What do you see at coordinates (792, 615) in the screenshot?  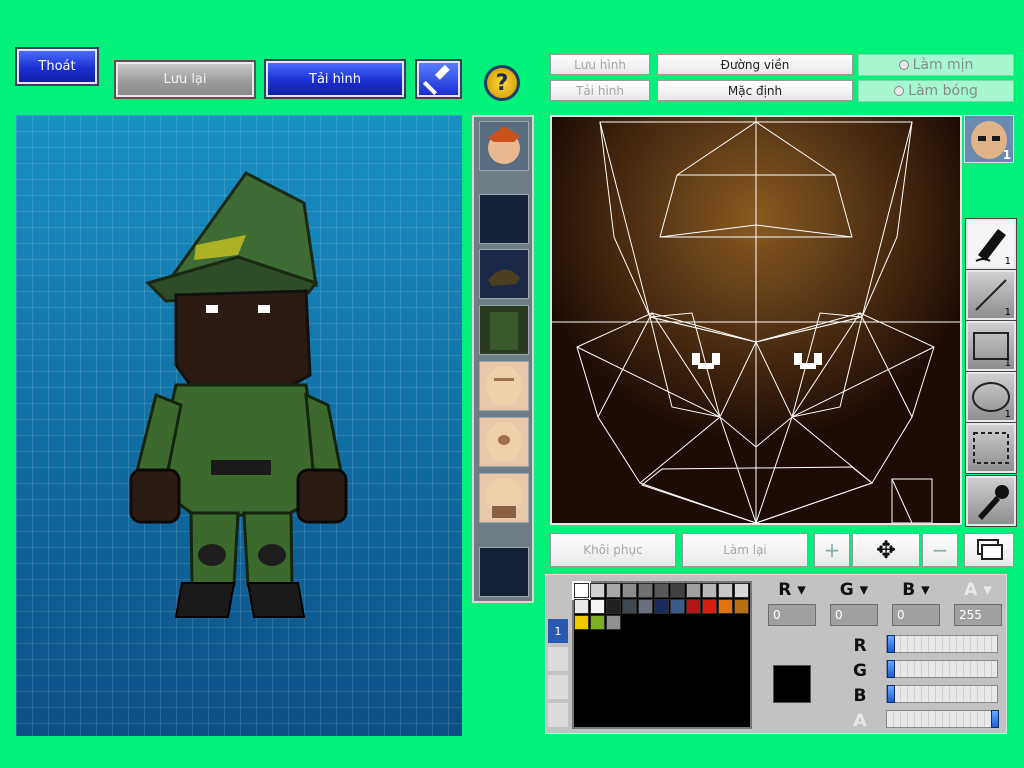 I see `channel-value-r: 0` at bounding box center [792, 615].